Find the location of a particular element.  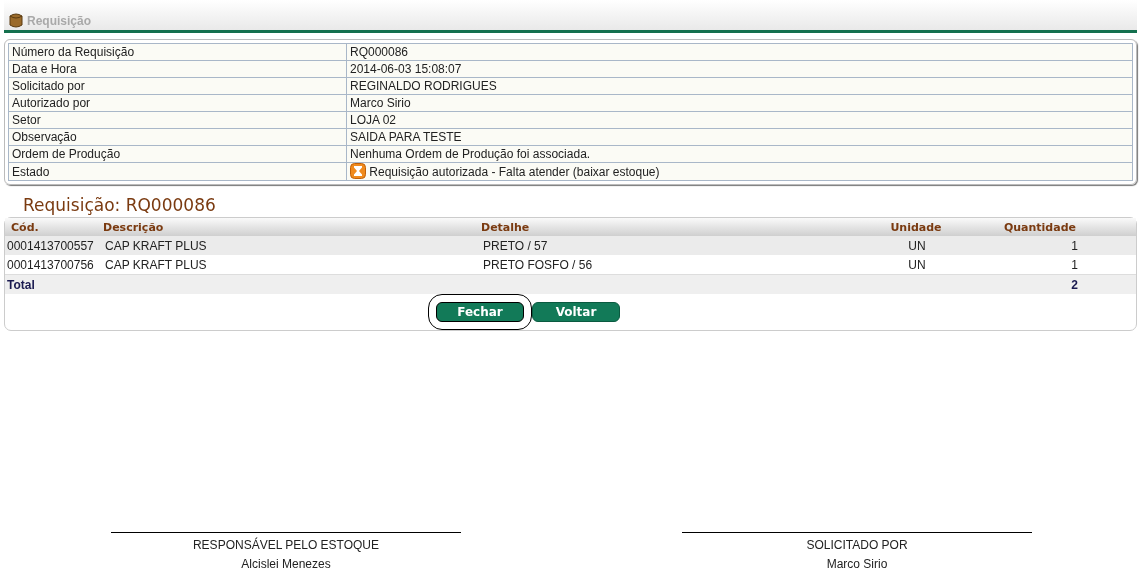

table-cell: PRETO FOSFO / 56 is located at coordinates (681, 265).